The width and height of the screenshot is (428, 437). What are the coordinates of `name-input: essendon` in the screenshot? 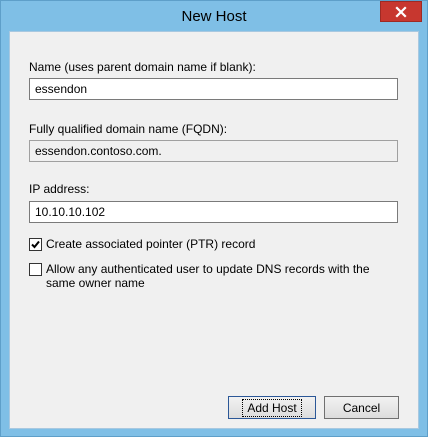 It's located at (213, 89).